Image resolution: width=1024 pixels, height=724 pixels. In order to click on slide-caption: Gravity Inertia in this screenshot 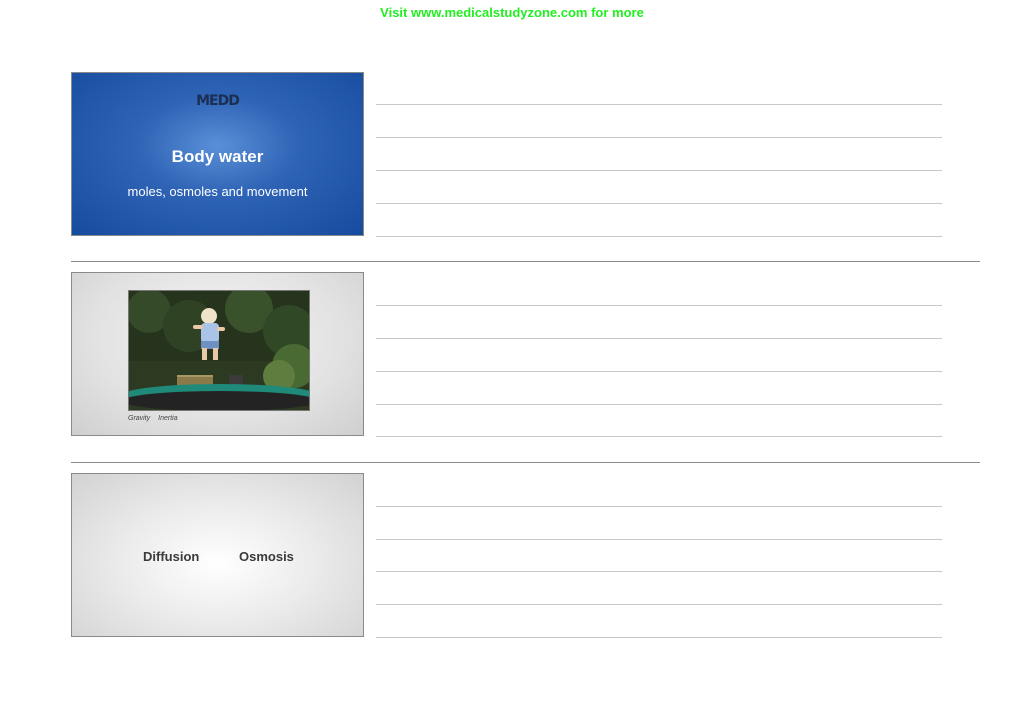, I will do `click(153, 418)`.